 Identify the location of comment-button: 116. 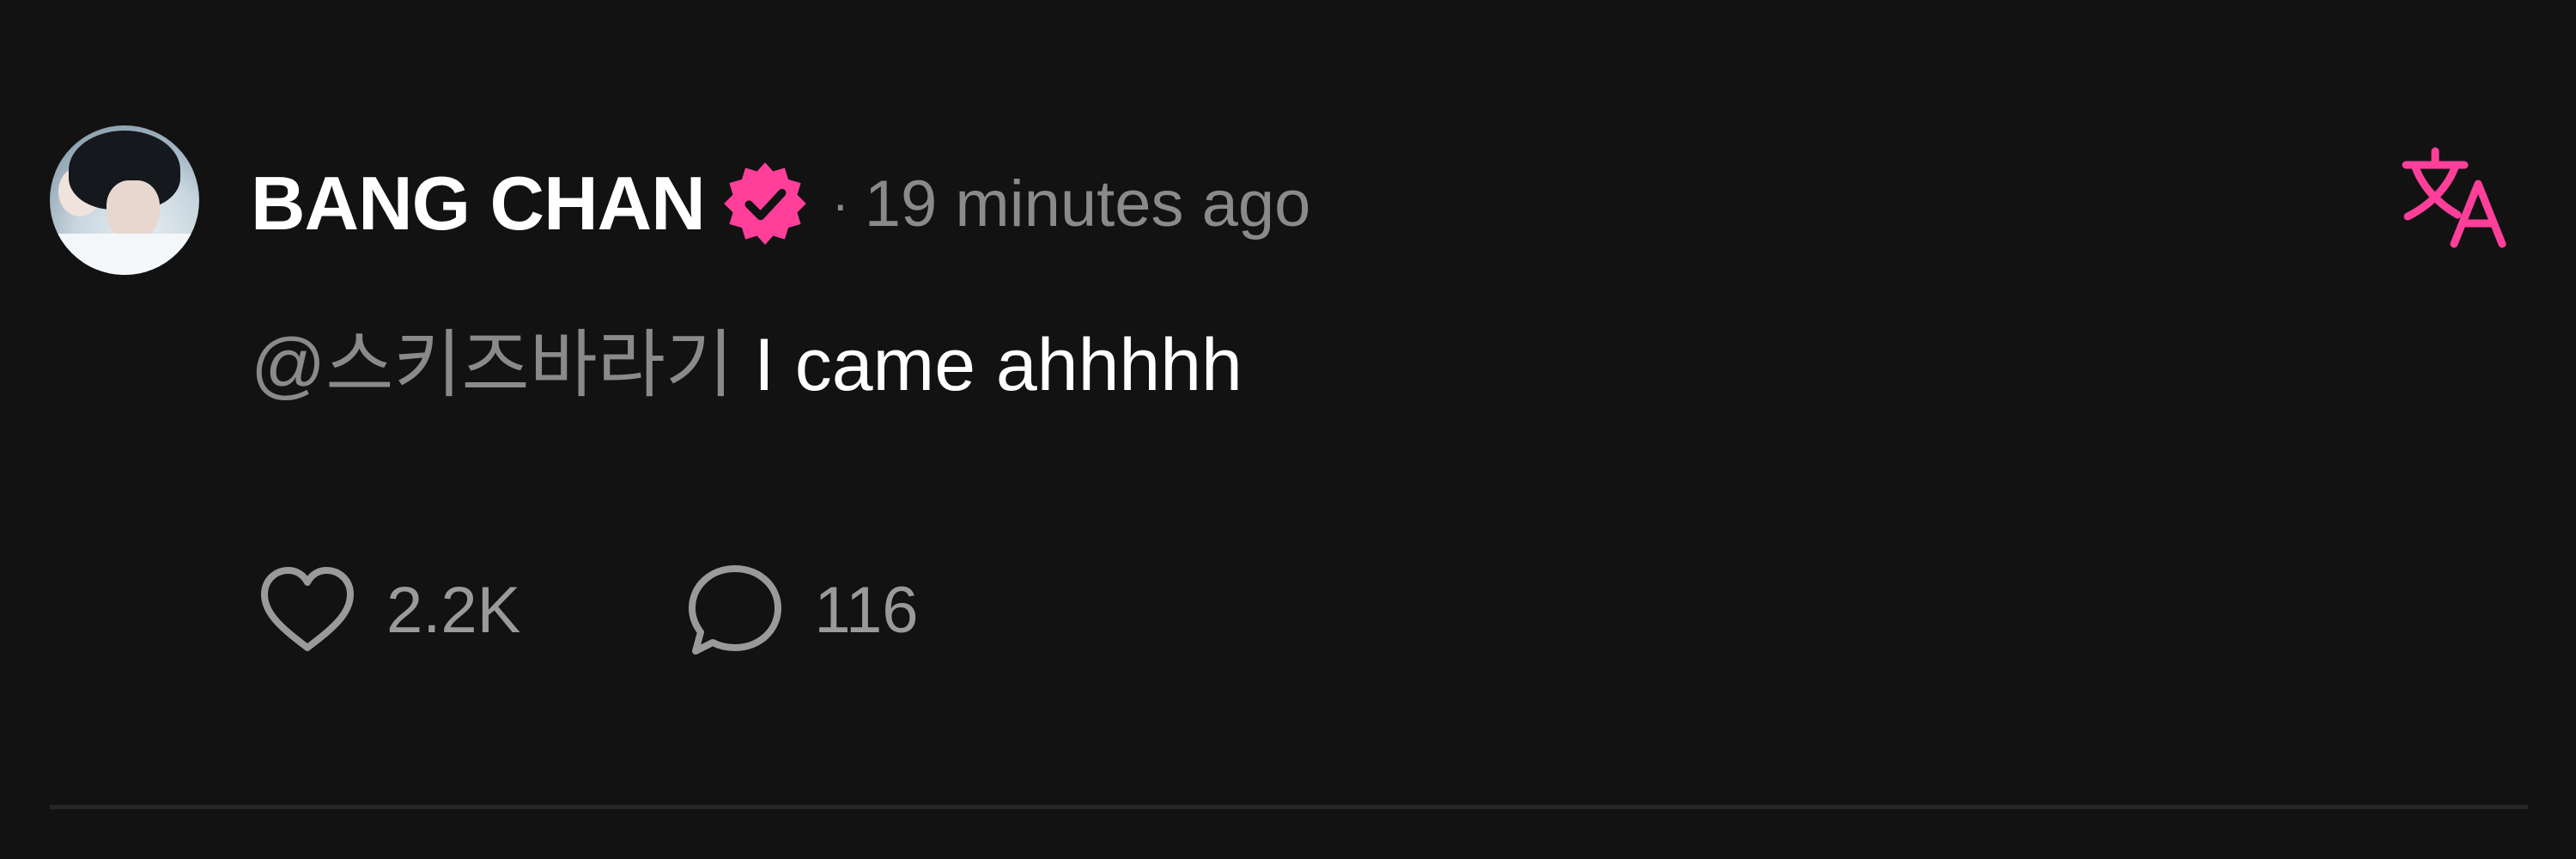
(801, 610).